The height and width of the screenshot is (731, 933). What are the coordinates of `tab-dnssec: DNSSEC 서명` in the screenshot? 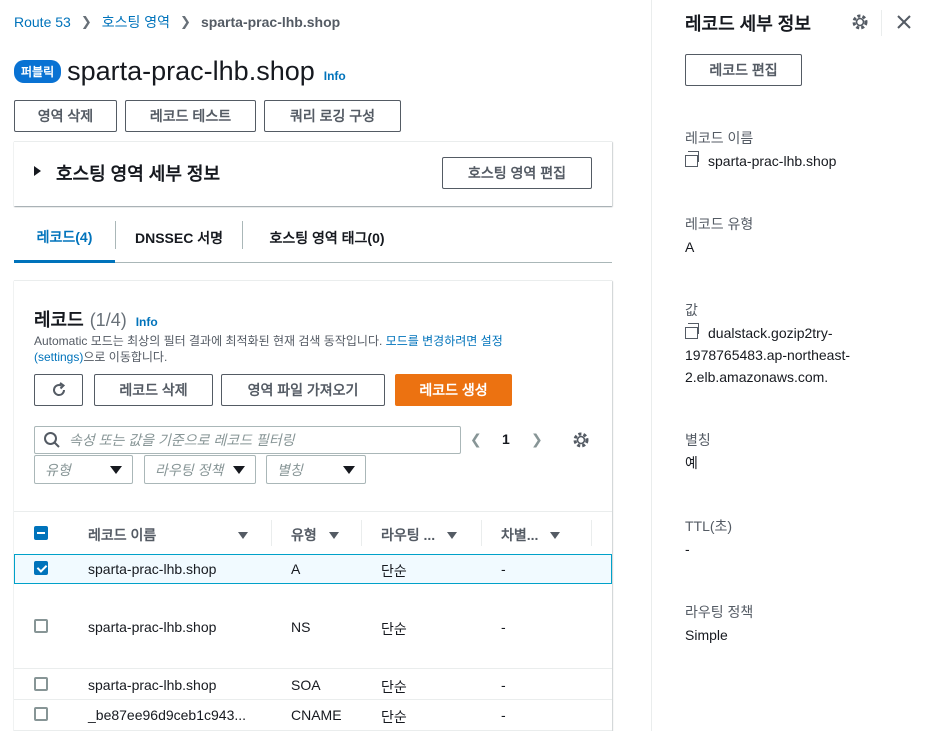 It's located at (179, 237).